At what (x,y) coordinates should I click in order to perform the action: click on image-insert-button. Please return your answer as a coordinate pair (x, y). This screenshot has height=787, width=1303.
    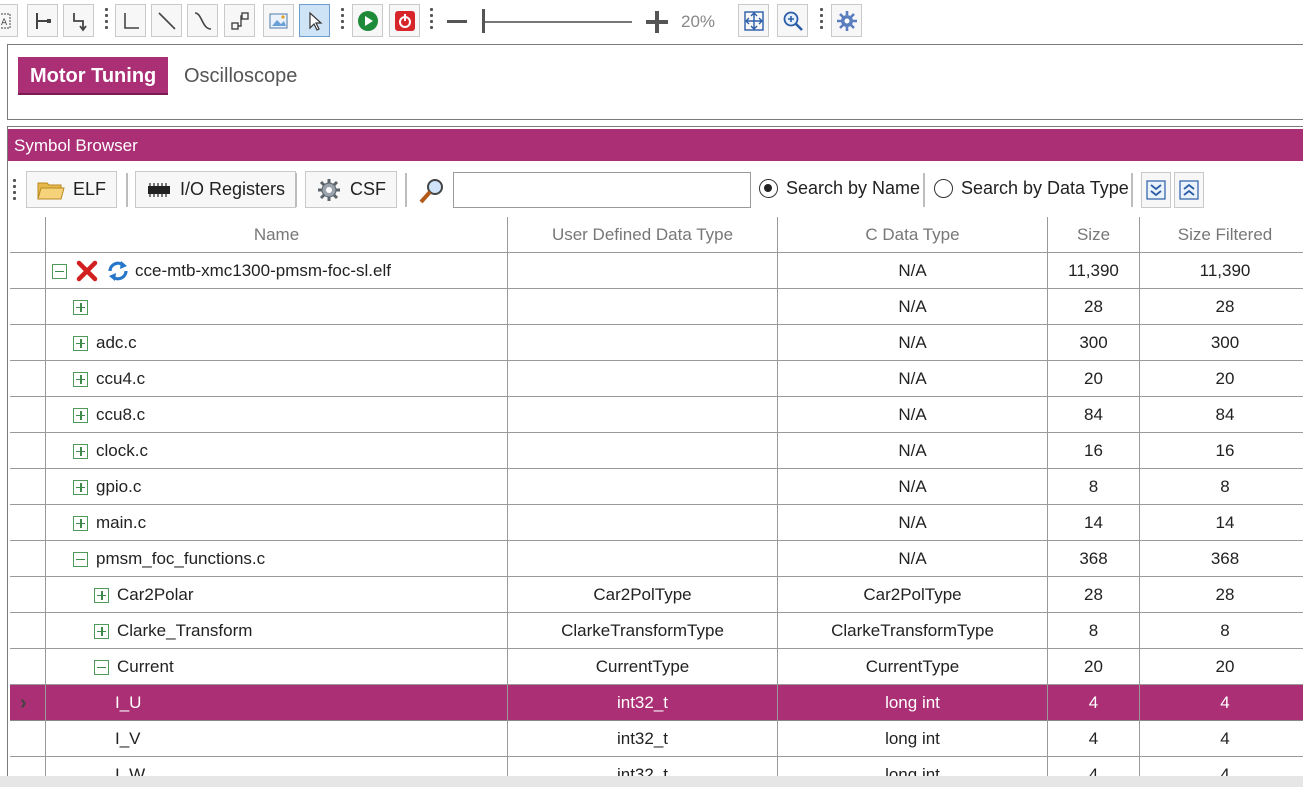
    Looking at the image, I should click on (278, 20).